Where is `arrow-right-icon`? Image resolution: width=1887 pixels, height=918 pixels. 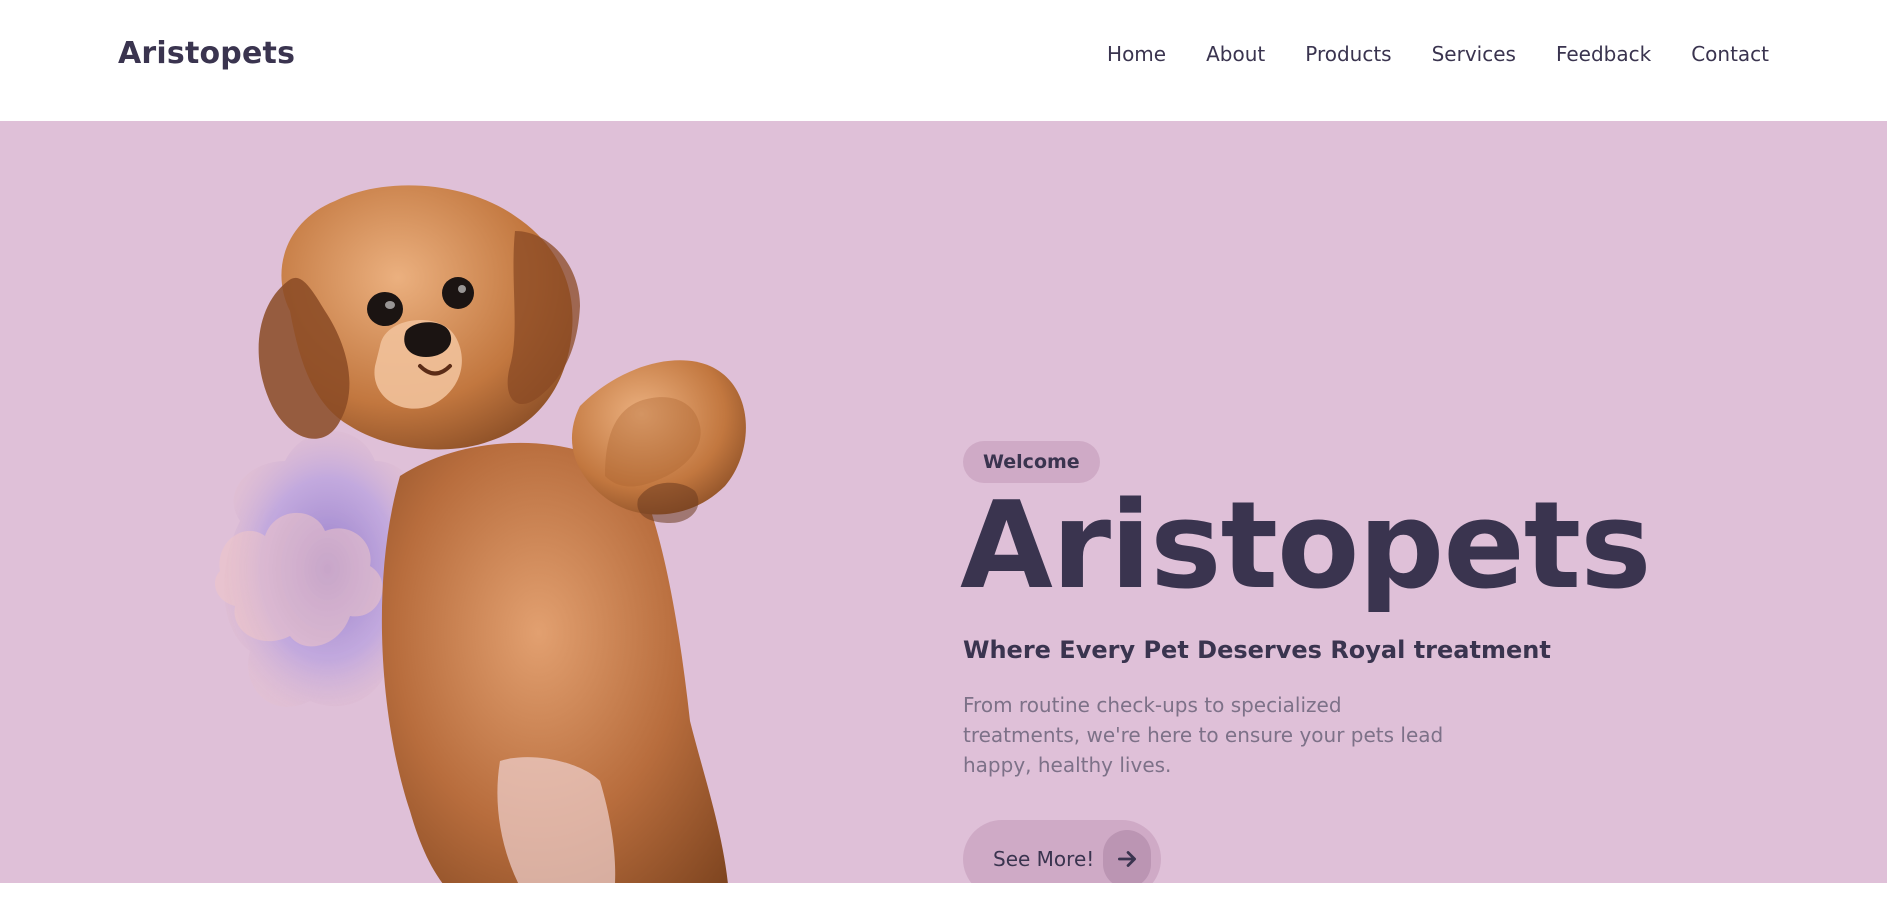
arrow-right-icon is located at coordinates (1127, 859).